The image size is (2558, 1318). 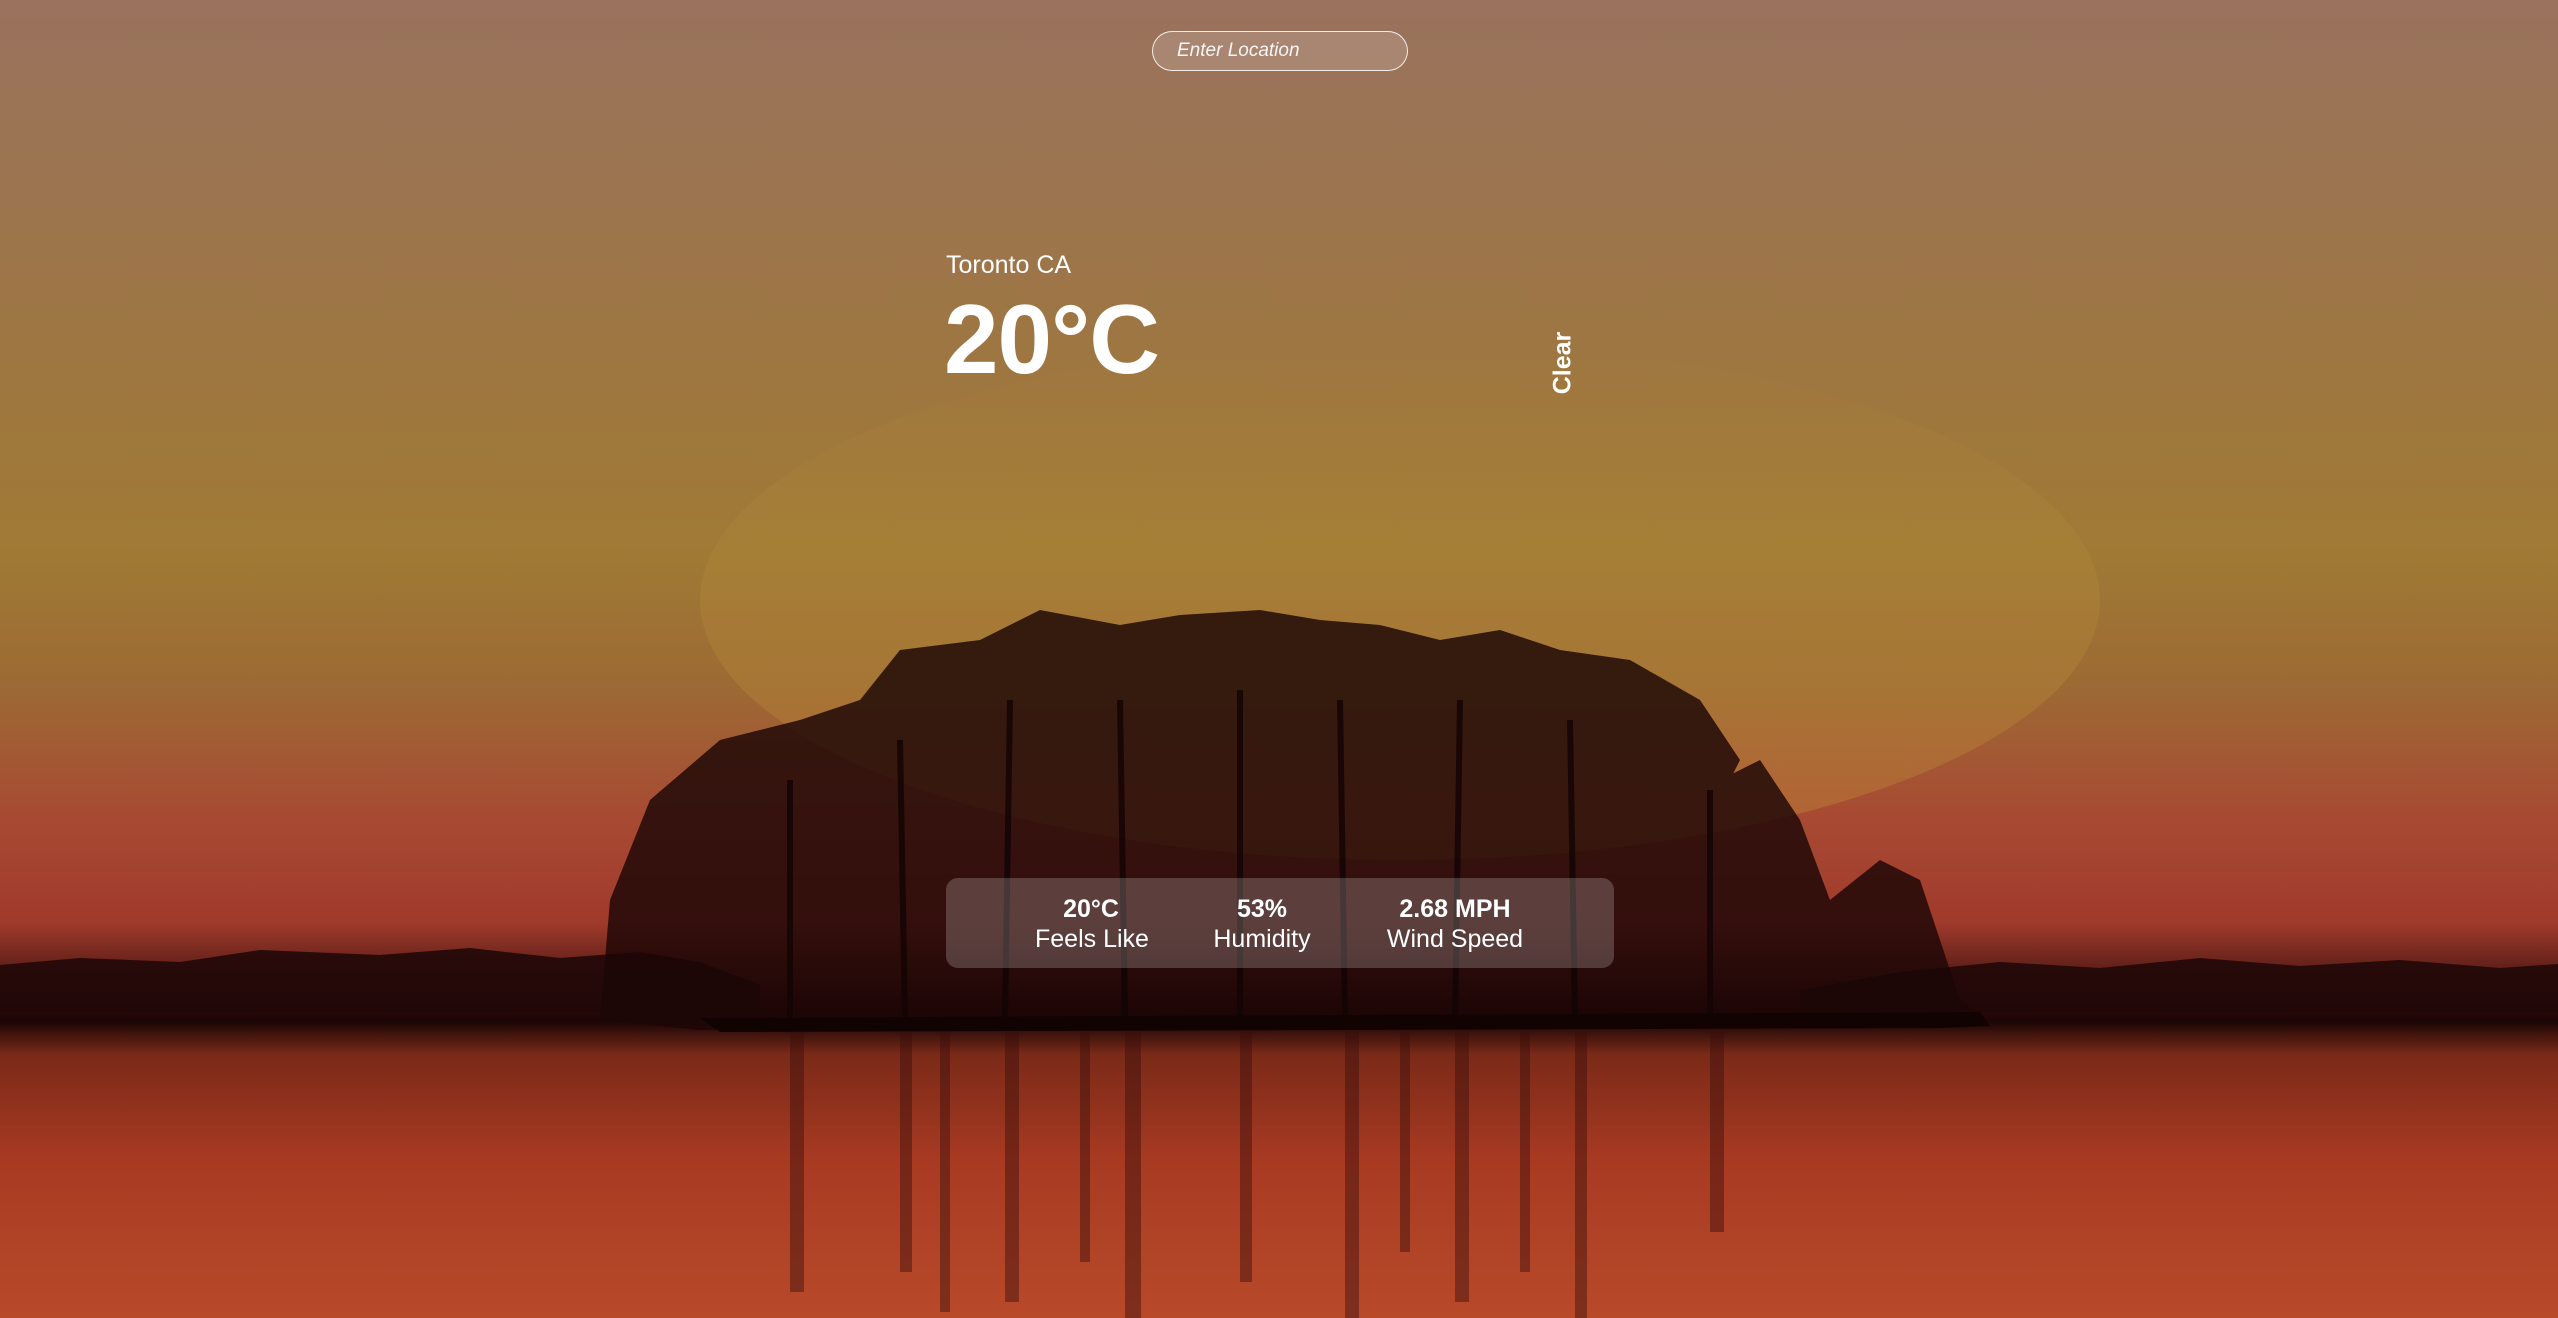 I want to click on weather-condition-label: Clear, so click(x=1562, y=363).